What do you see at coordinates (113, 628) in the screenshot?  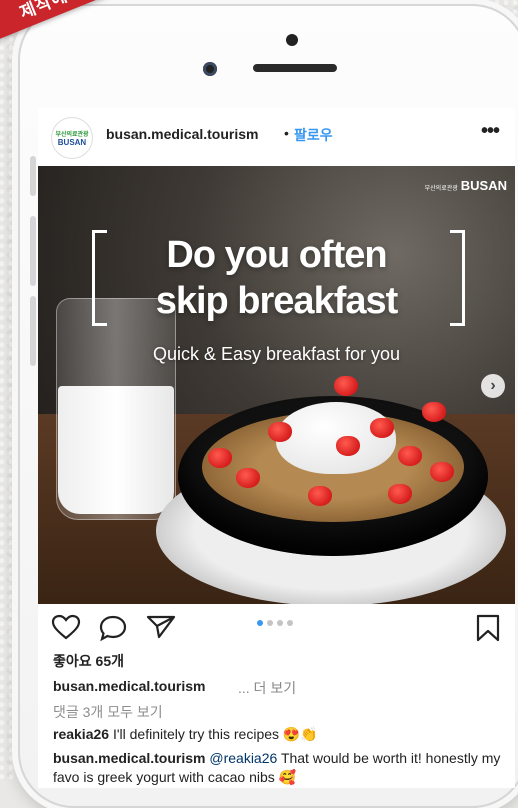 I see `comment-icon` at bounding box center [113, 628].